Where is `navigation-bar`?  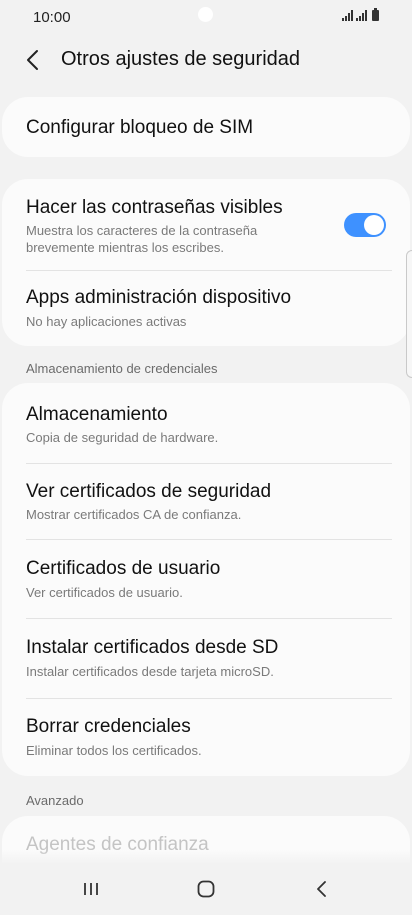
navigation-bar is located at coordinates (206, 889).